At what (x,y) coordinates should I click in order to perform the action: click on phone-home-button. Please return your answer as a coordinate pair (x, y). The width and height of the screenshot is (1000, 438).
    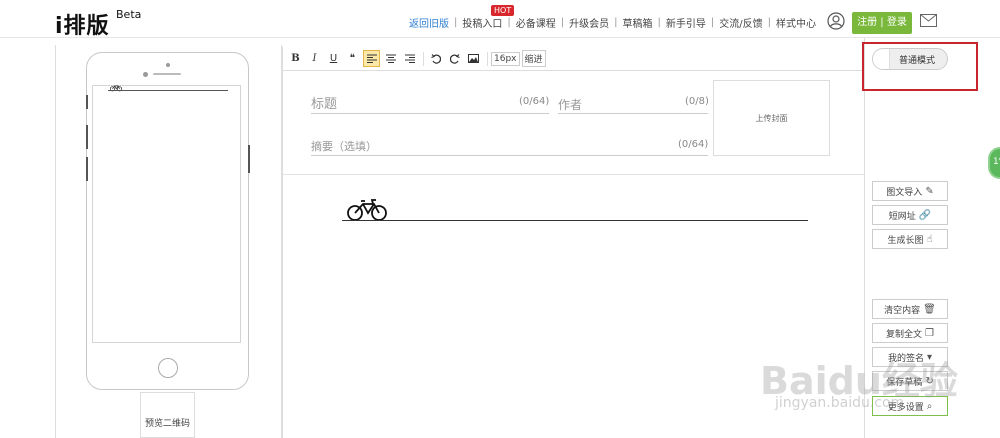
    Looking at the image, I should click on (168, 368).